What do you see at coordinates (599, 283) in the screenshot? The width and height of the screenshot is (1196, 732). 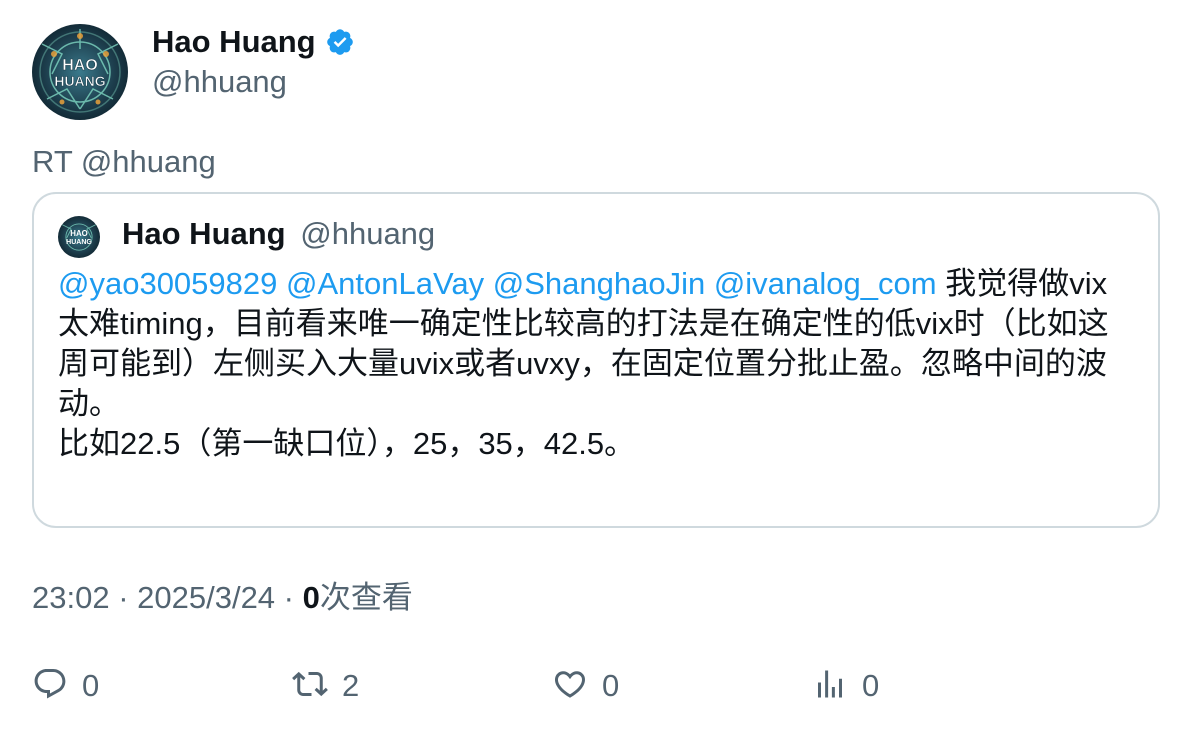 I see `mention-link: @ShanghaoJin` at bounding box center [599, 283].